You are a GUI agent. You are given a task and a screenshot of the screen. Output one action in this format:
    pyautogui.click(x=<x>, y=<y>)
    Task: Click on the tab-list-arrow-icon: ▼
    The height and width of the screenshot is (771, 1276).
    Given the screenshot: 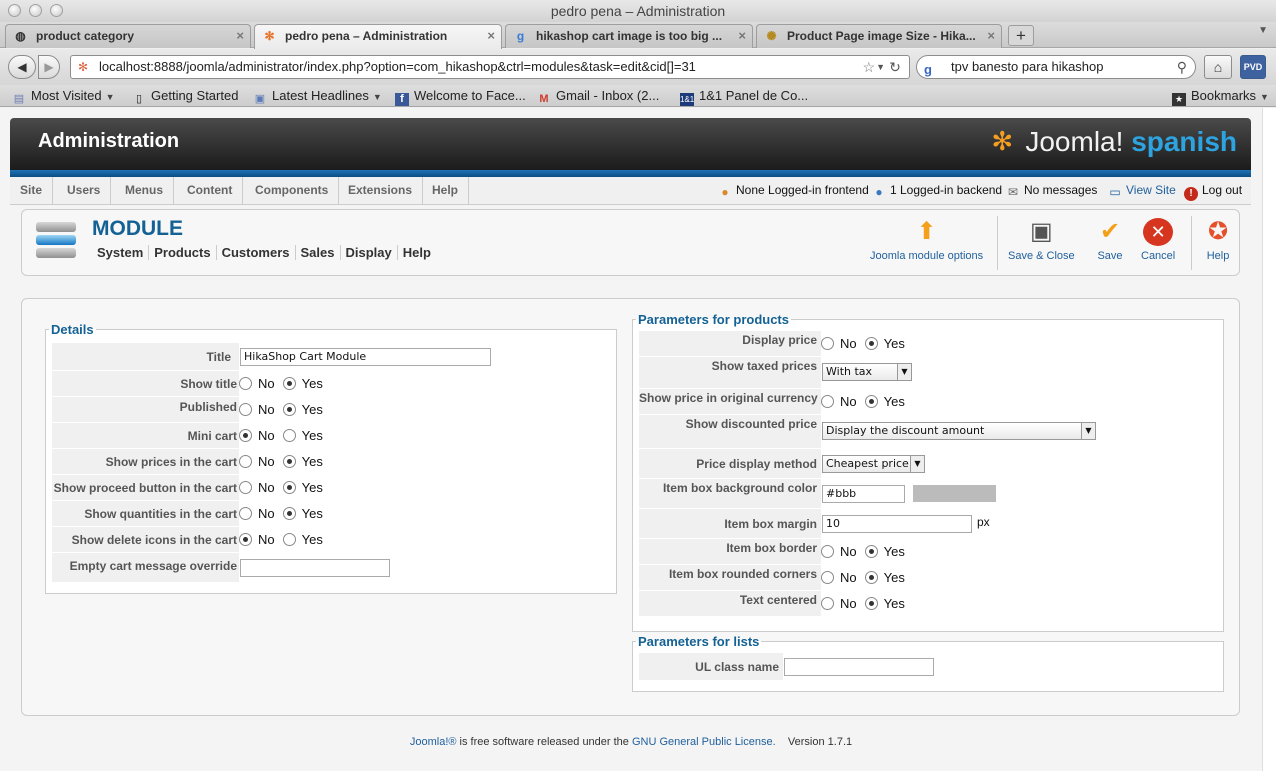 What is the action you would take?
    pyautogui.click(x=1263, y=30)
    